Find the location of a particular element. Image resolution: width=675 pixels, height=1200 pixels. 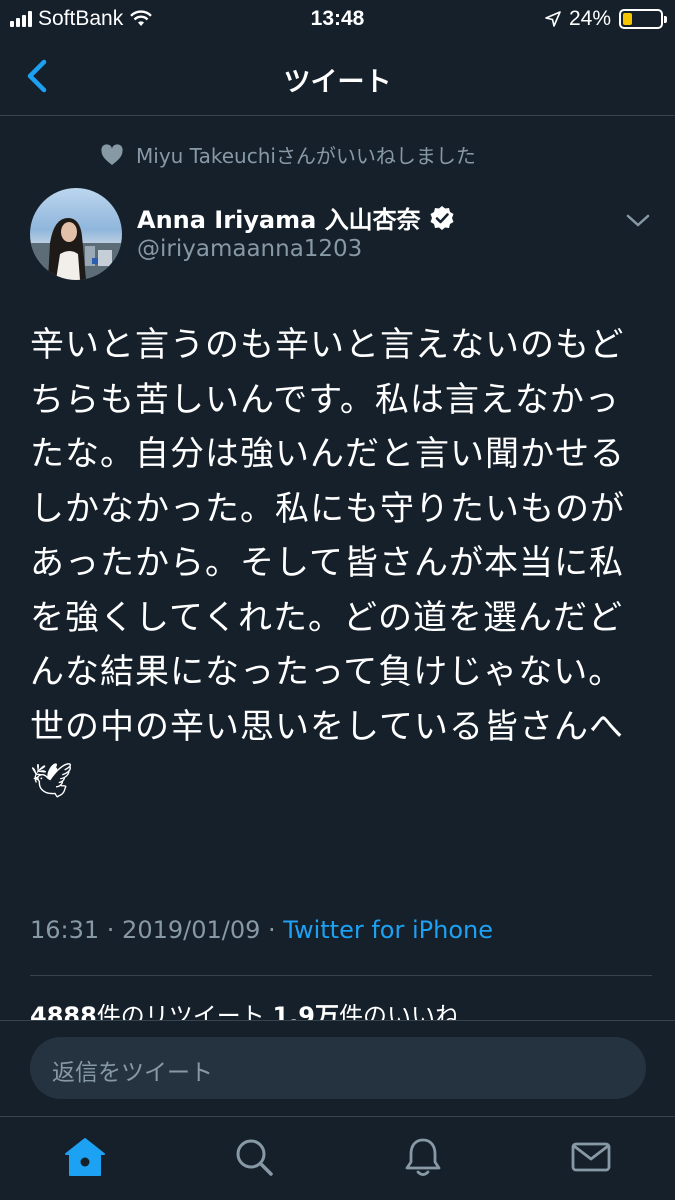

battery-fill is located at coordinates (627, 19).